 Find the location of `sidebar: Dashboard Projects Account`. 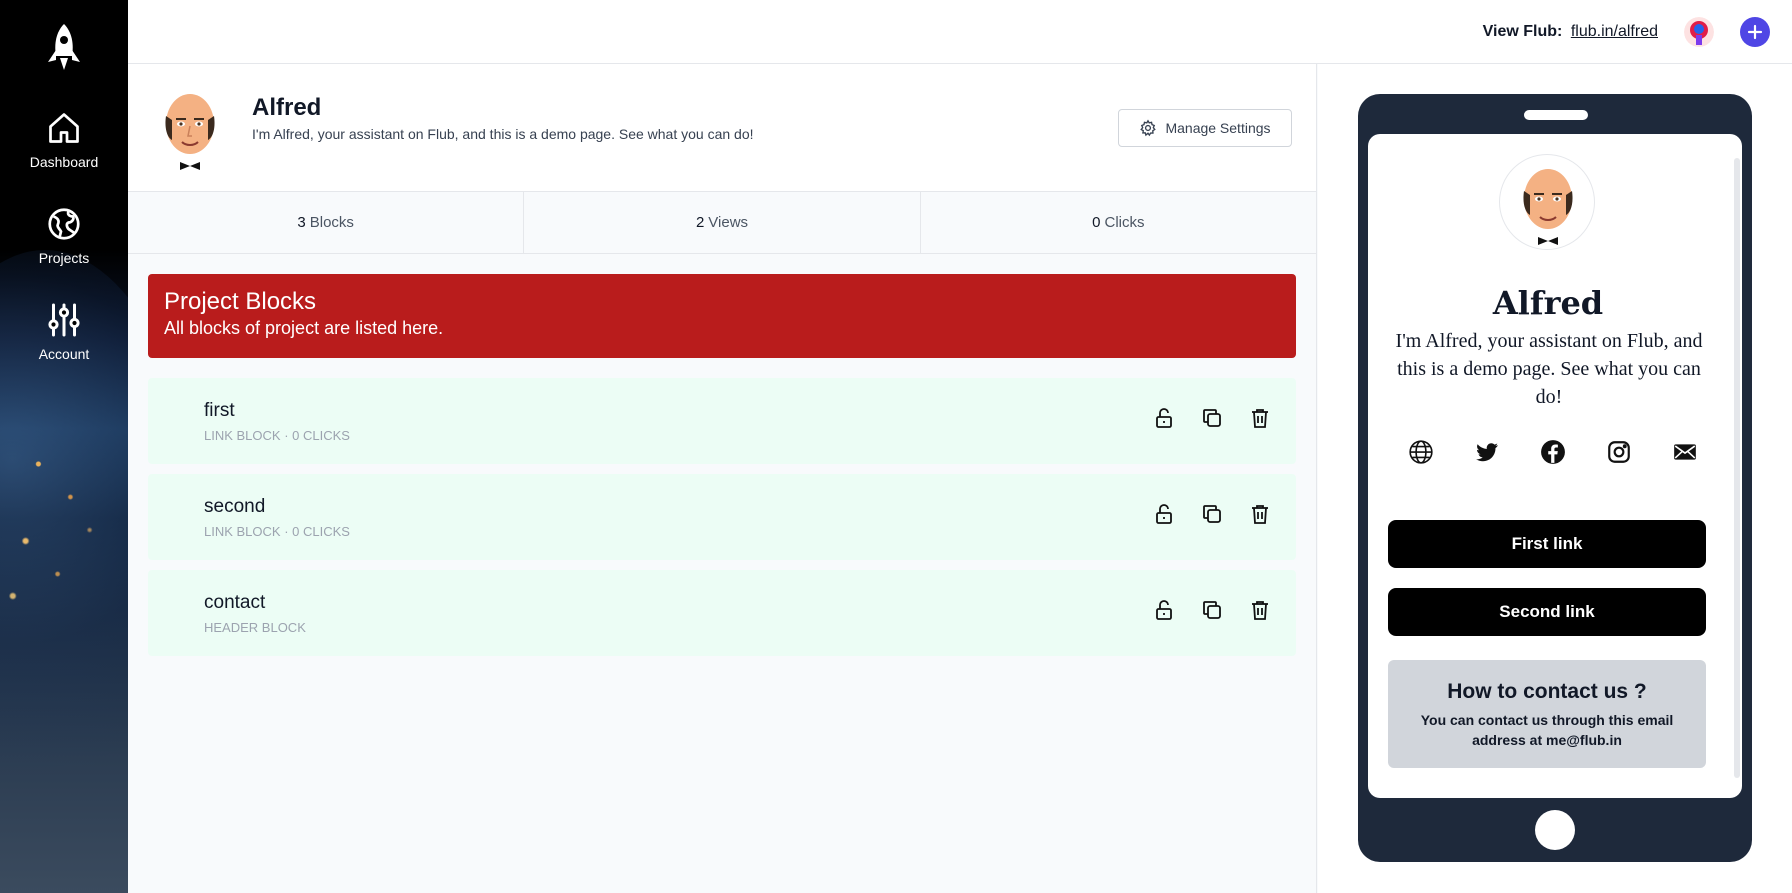

sidebar: Dashboard Projects Account is located at coordinates (64, 446).